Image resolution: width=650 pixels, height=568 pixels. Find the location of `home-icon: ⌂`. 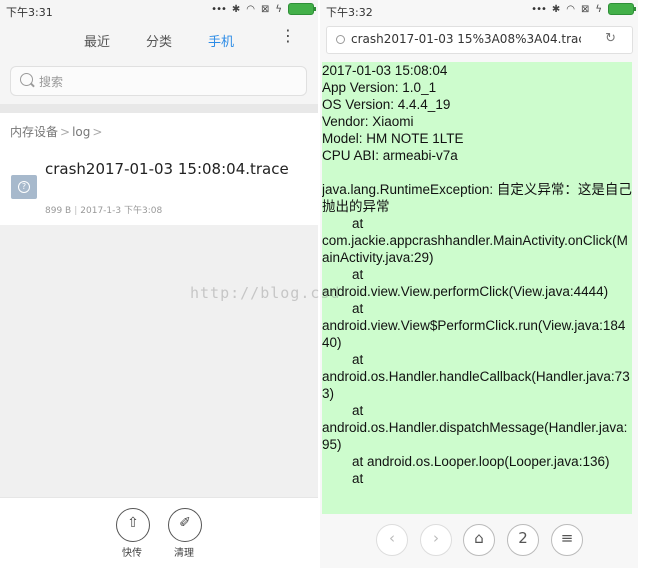

home-icon: ⌂ is located at coordinates (479, 538).